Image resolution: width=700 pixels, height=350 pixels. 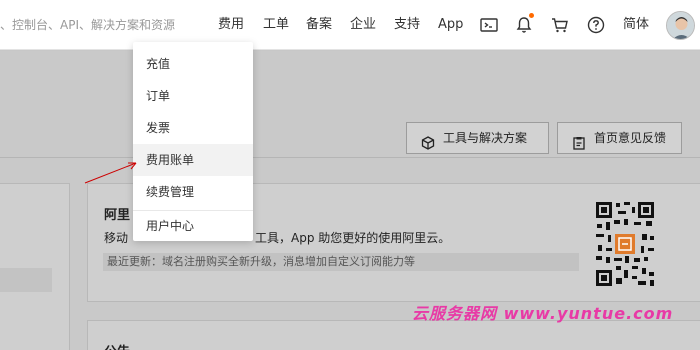 I want to click on search-input: 、控制台、API、解决方案和资源, so click(x=95, y=25).